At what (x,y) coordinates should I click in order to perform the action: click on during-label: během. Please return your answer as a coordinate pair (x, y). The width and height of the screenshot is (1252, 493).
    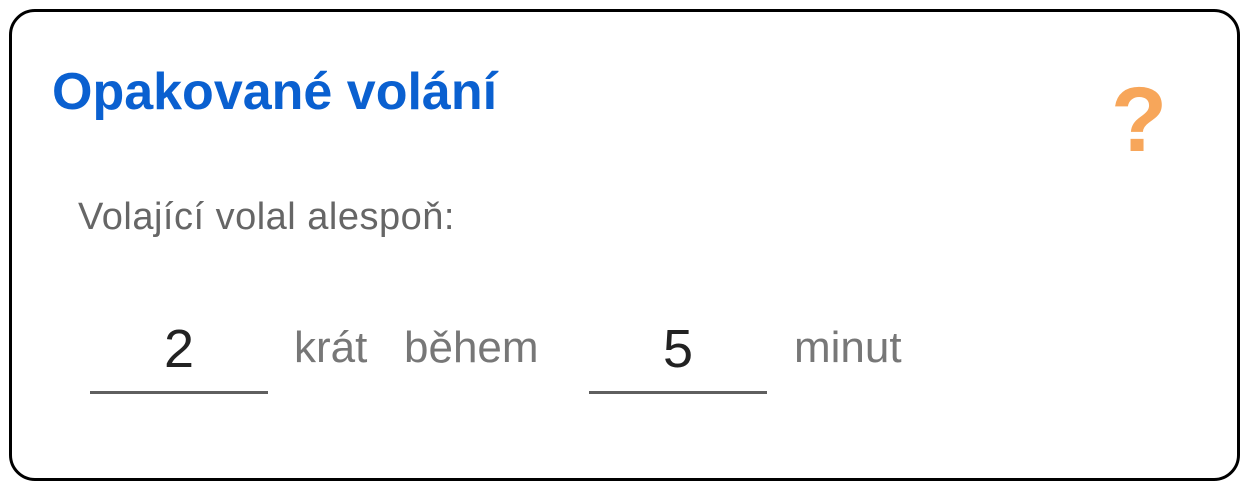
    Looking at the image, I should click on (471, 347).